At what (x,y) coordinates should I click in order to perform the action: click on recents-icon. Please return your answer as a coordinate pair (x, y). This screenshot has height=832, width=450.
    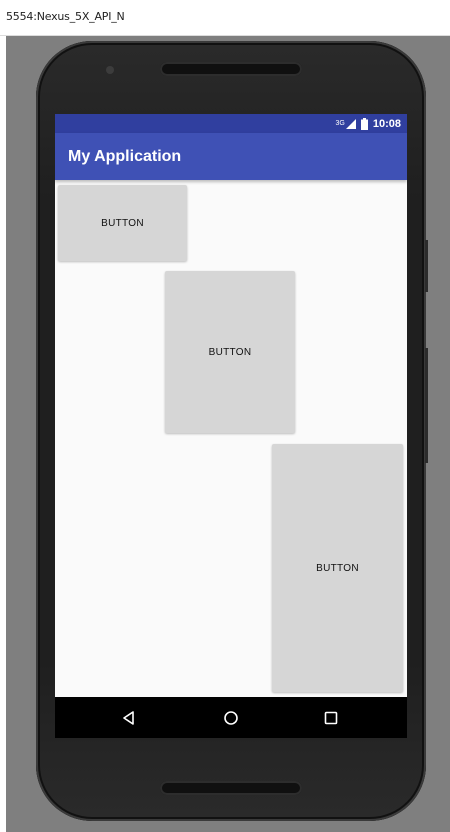
    Looking at the image, I should click on (331, 717).